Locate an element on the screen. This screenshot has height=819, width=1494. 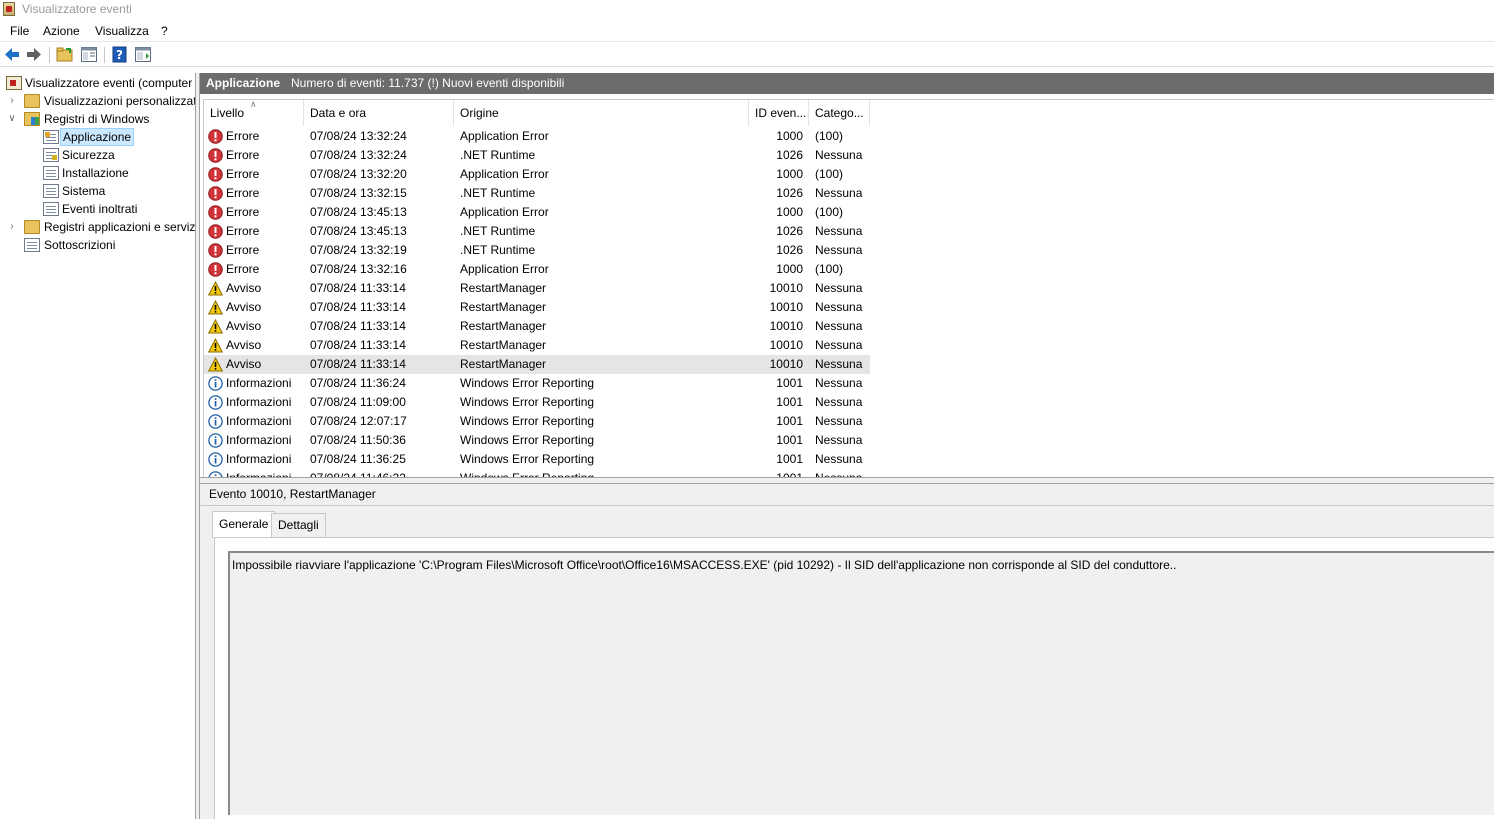
tree-windows-logs-label: Registri di Windows is located at coordinates (97, 119).